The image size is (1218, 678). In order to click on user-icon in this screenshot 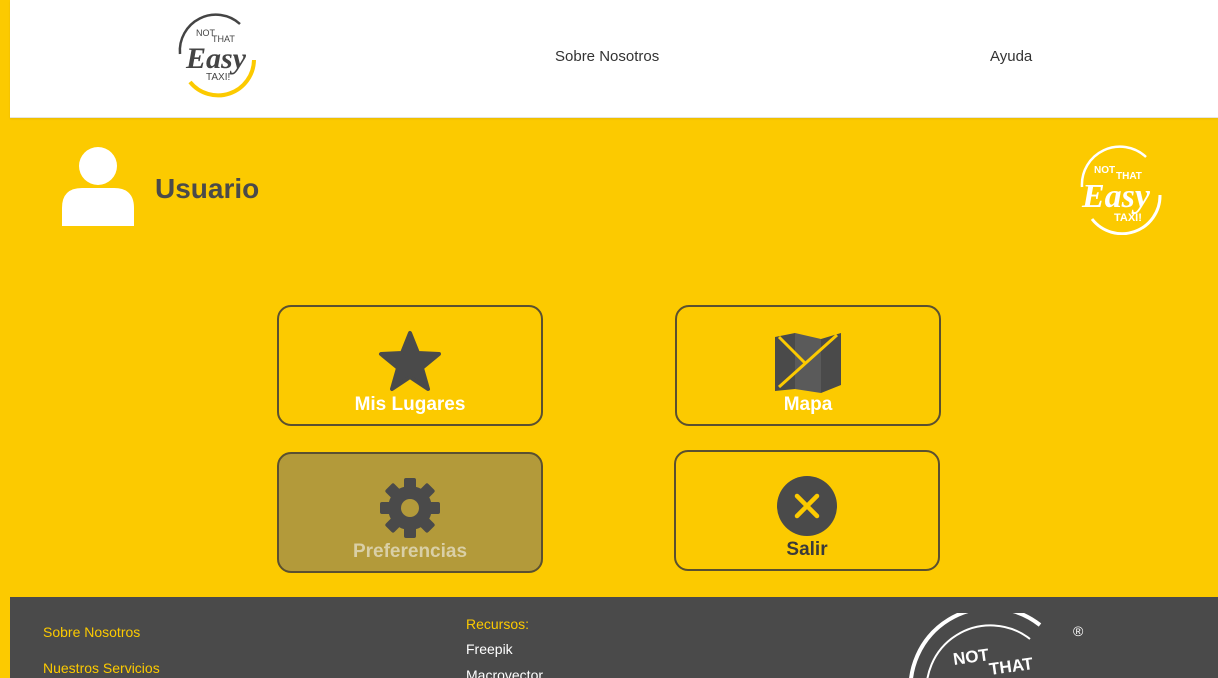, I will do `click(98, 186)`.